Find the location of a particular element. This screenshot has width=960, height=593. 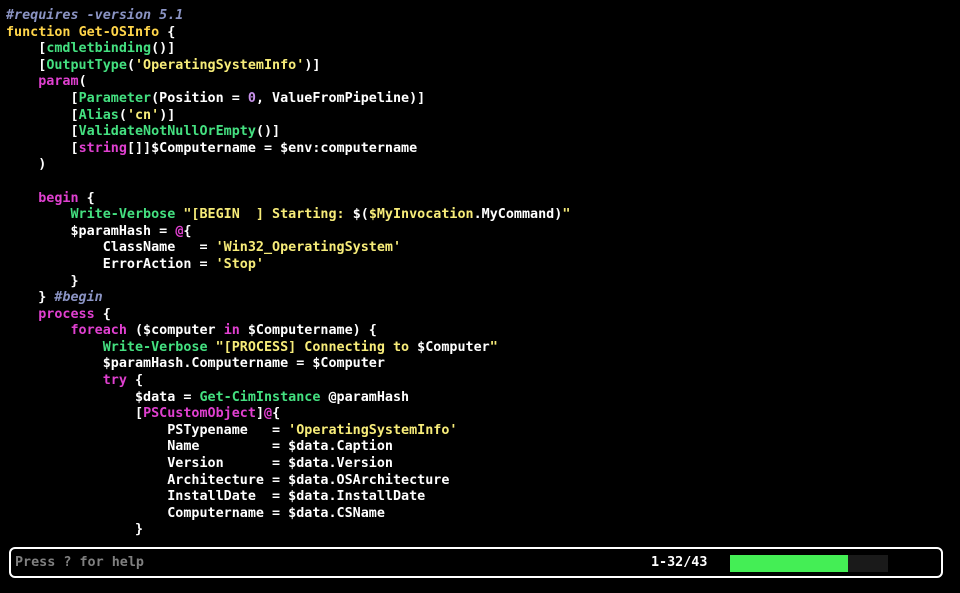

code-token: "[BEGIN ] Starting: is located at coordinates (268, 215).